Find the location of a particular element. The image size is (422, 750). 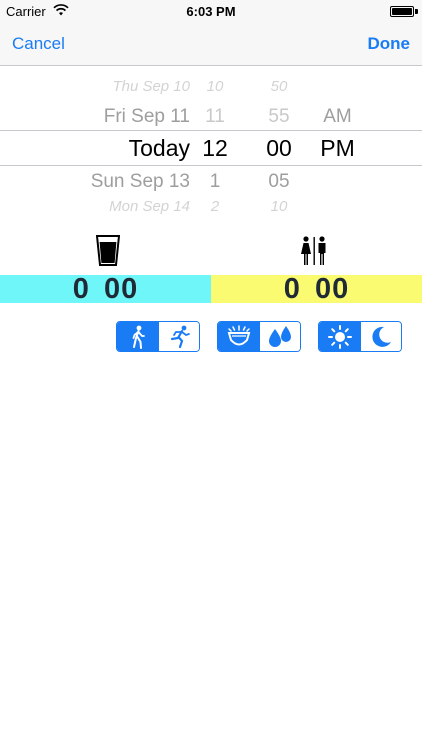

intake-major: 0 is located at coordinates (81, 289).